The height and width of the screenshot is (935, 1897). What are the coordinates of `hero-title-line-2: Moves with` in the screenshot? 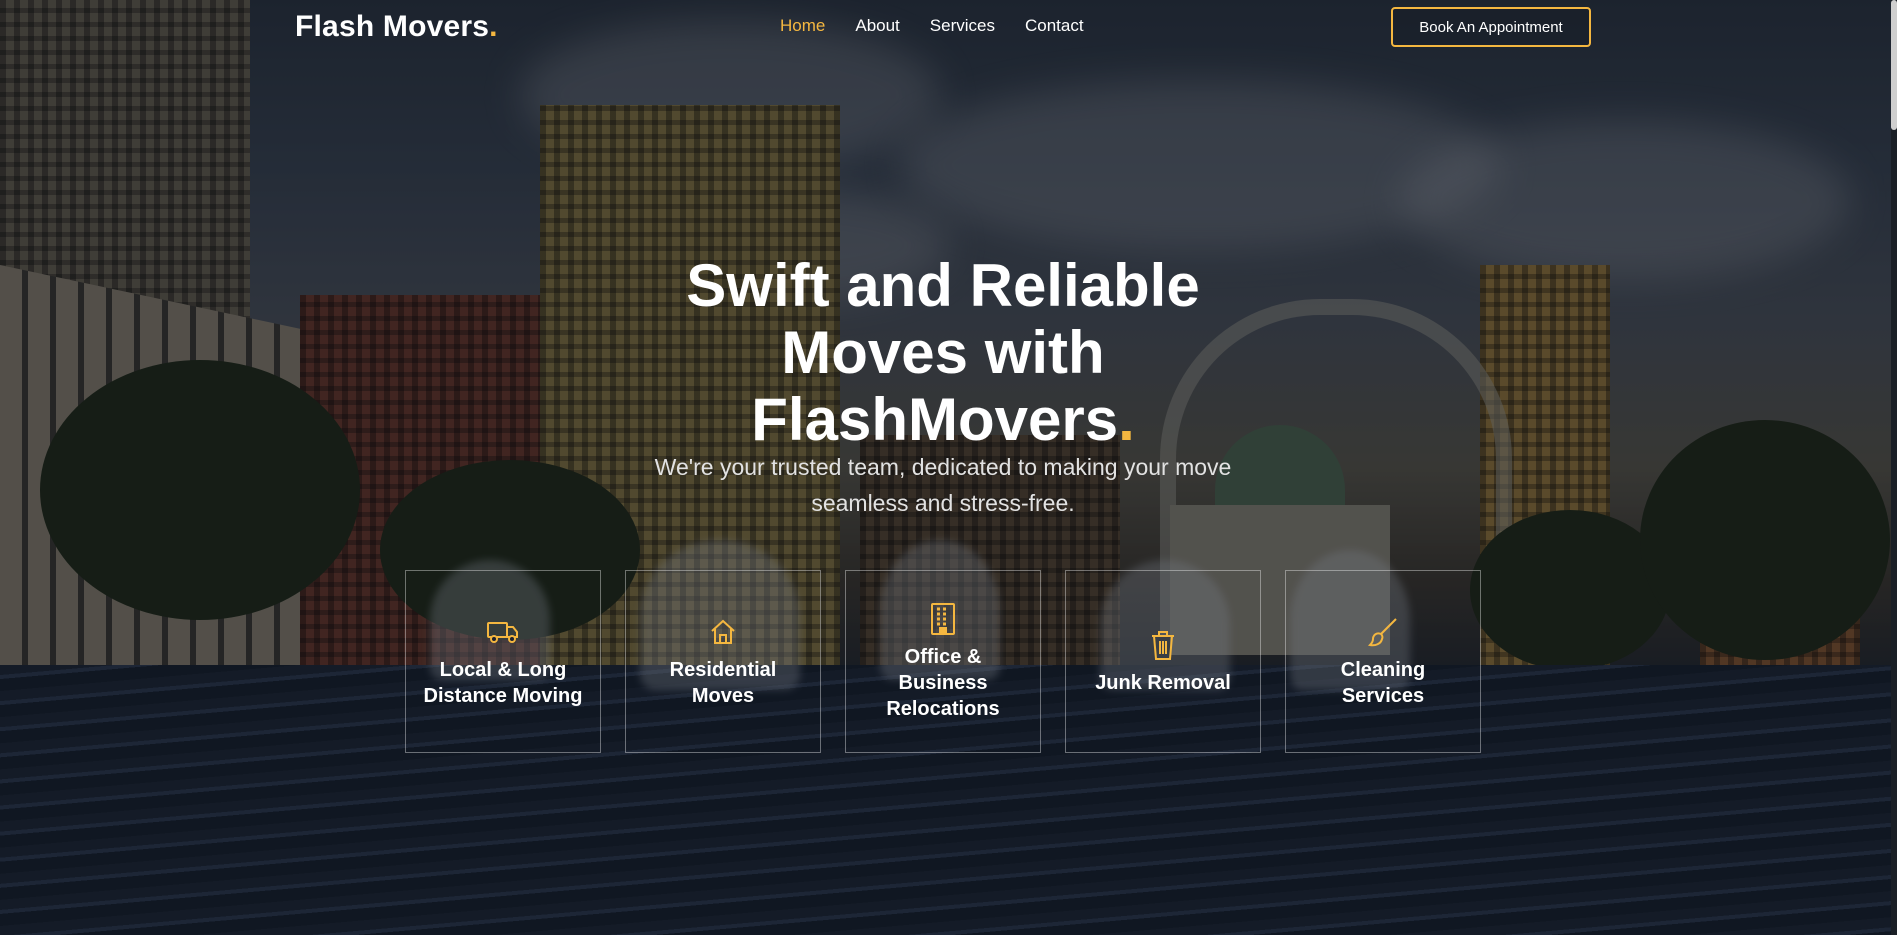 It's located at (943, 353).